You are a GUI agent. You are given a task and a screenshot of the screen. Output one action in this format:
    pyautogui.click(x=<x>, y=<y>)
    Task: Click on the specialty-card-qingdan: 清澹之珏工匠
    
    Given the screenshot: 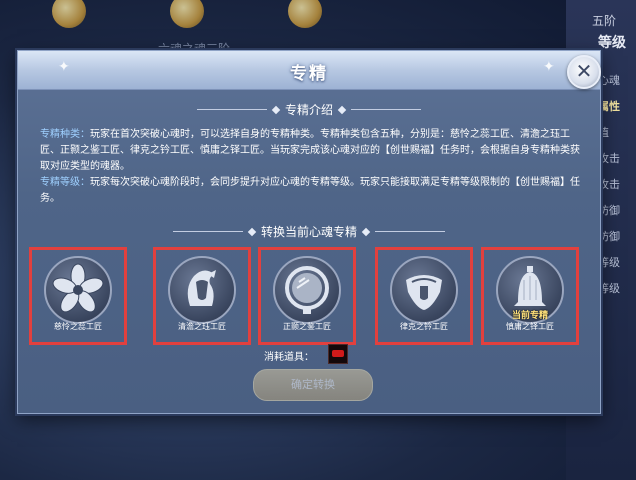 What is the action you would take?
    pyautogui.click(x=202, y=296)
    